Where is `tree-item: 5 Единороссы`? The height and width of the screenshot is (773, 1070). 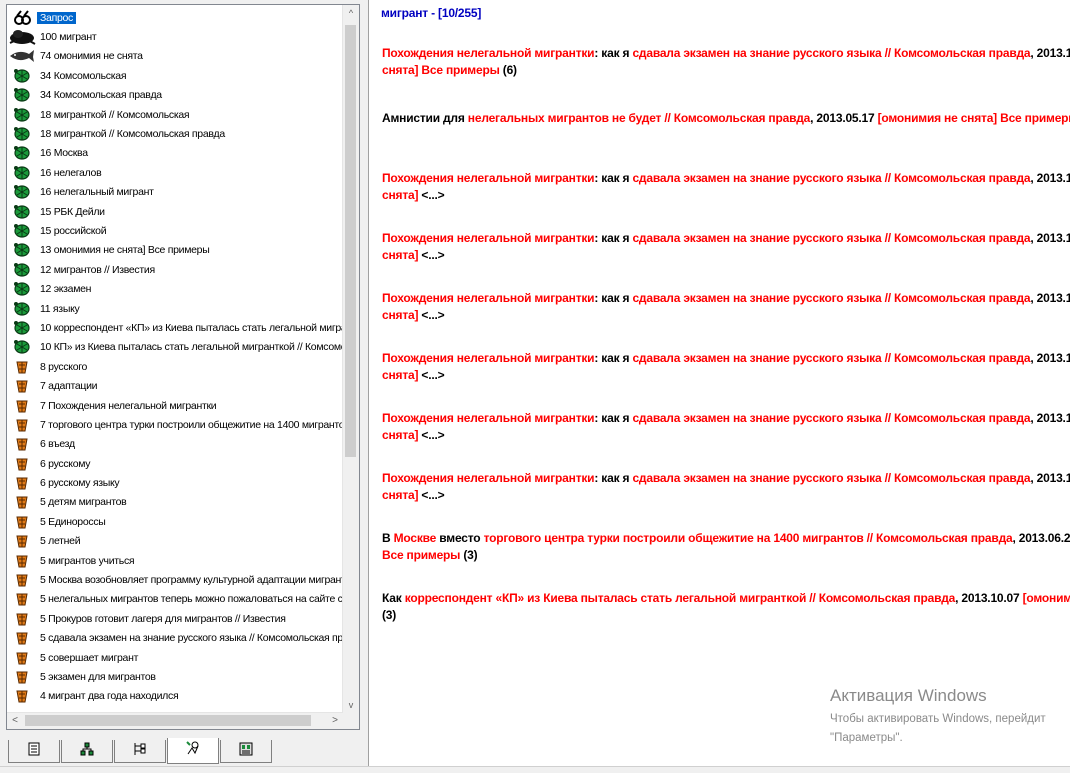 tree-item: 5 Единороссы is located at coordinates (175, 521).